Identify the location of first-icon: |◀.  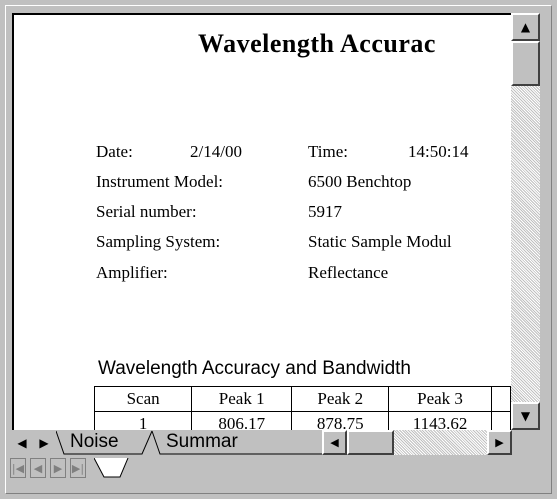
(18, 468).